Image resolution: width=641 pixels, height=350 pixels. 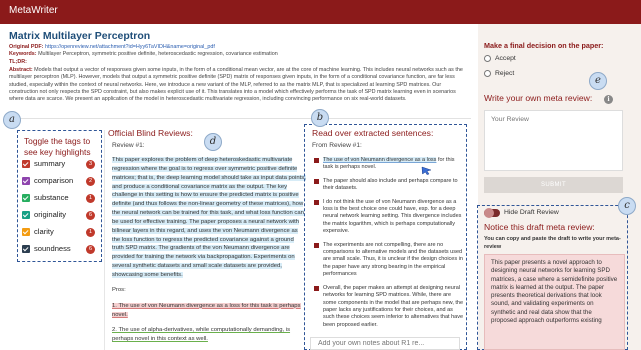 I want to click on tldr-label: TL;DR:, so click(x=18, y=61).